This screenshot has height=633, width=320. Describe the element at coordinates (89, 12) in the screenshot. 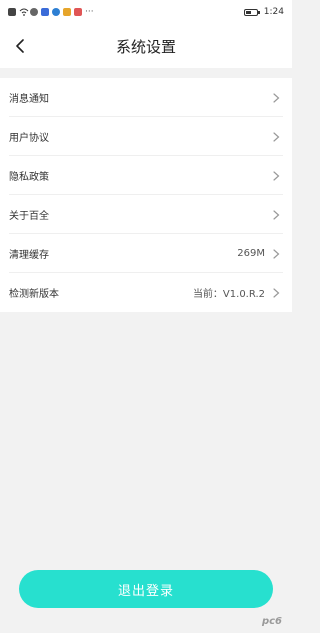

I see `more-icon: ···` at that location.